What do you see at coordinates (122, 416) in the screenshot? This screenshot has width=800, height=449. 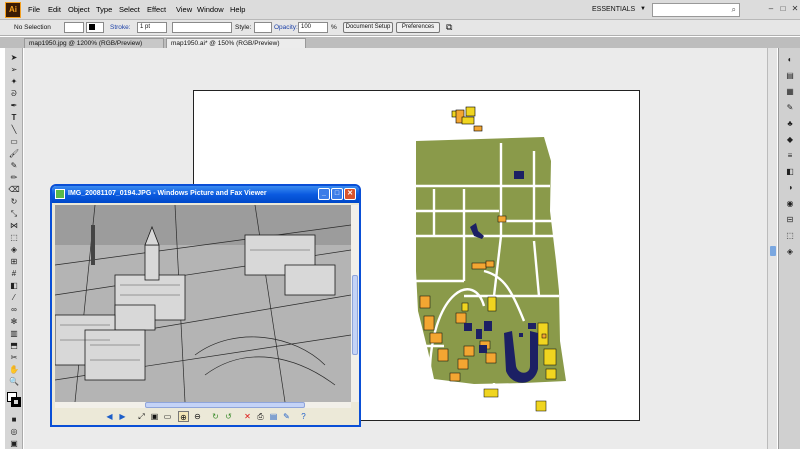 I see `next-image-icon: ▶` at bounding box center [122, 416].